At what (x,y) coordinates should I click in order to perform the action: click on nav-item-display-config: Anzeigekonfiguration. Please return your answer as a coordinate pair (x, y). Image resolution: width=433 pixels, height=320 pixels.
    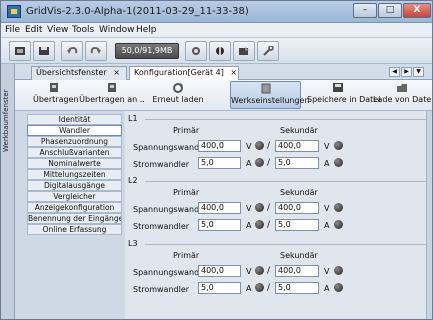
    Looking at the image, I should click on (74, 207).